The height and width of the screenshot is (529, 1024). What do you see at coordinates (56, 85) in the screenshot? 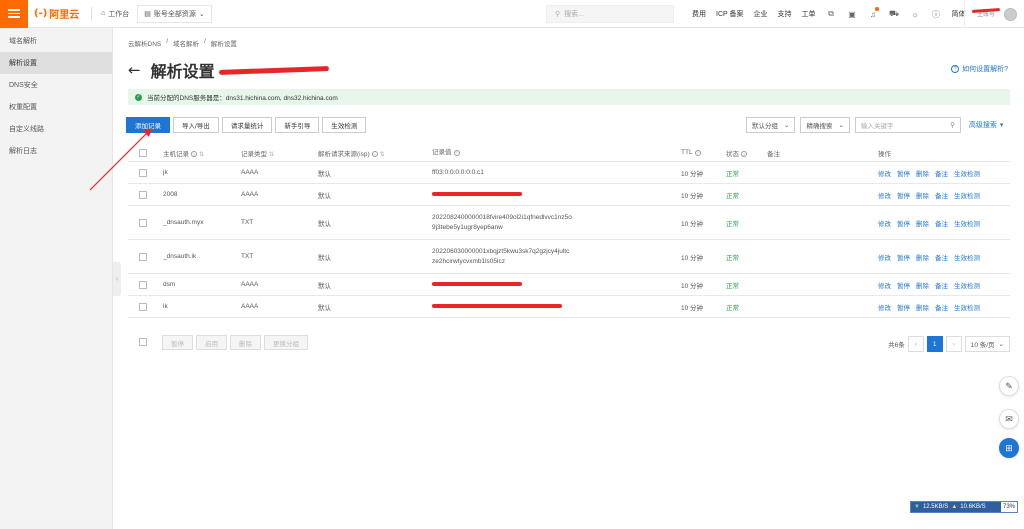
I see `sidebar-item-dns-security: DNS安全` at bounding box center [56, 85].